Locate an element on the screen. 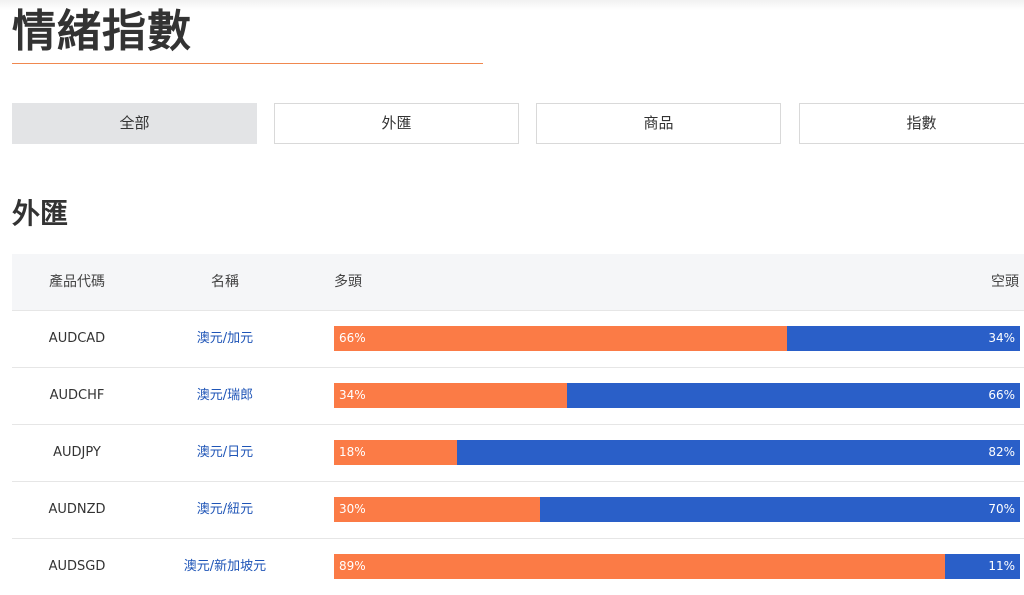  product-name-link: 澳元/加元 is located at coordinates (225, 339).